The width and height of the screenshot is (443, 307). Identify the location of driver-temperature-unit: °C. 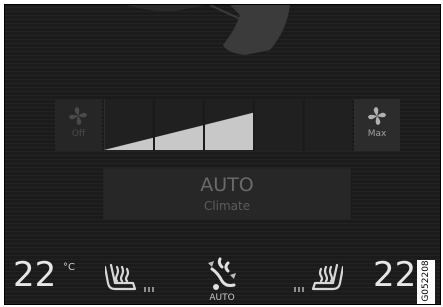
(69, 267).